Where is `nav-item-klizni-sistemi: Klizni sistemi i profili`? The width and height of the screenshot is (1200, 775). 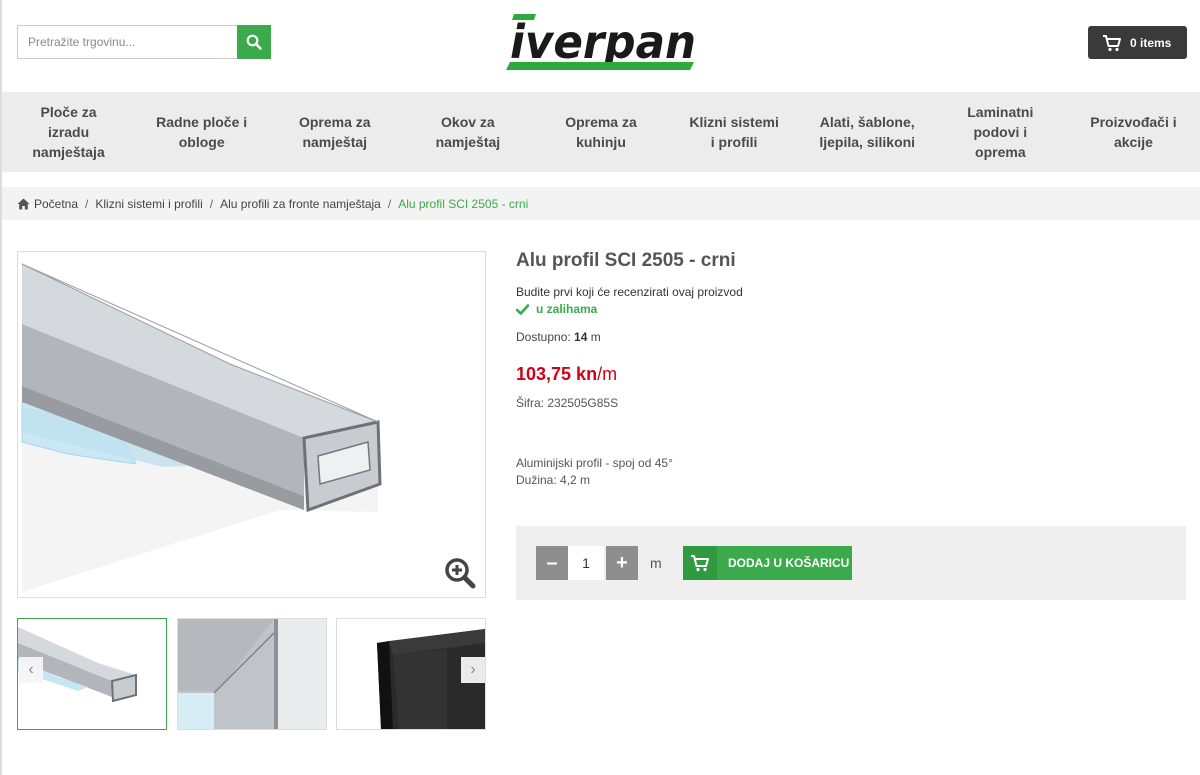
nav-item-klizni-sistemi: Klizni sistemi i profili is located at coordinates (734, 132).